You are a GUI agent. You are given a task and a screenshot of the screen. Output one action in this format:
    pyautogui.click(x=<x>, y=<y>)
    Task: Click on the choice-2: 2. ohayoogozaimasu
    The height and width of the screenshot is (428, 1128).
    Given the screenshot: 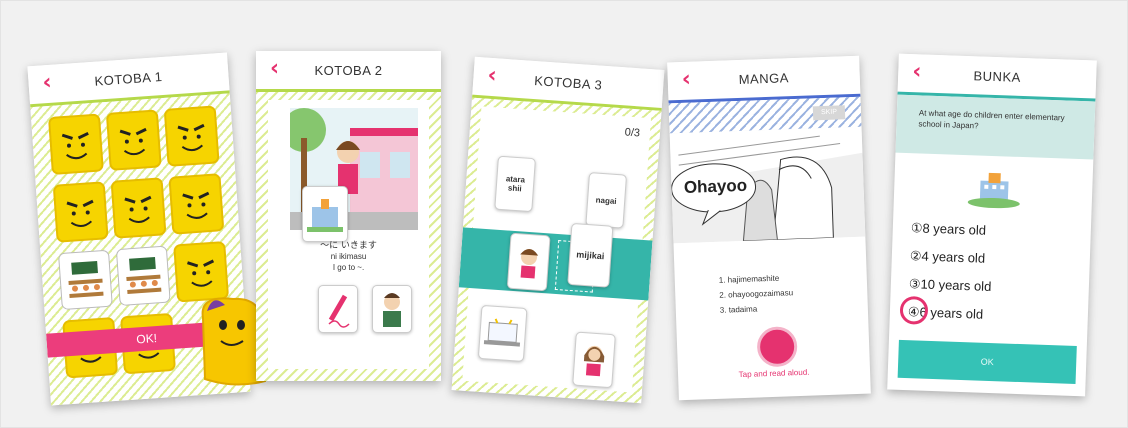 What is the action you would take?
    pyautogui.click(x=756, y=294)
    